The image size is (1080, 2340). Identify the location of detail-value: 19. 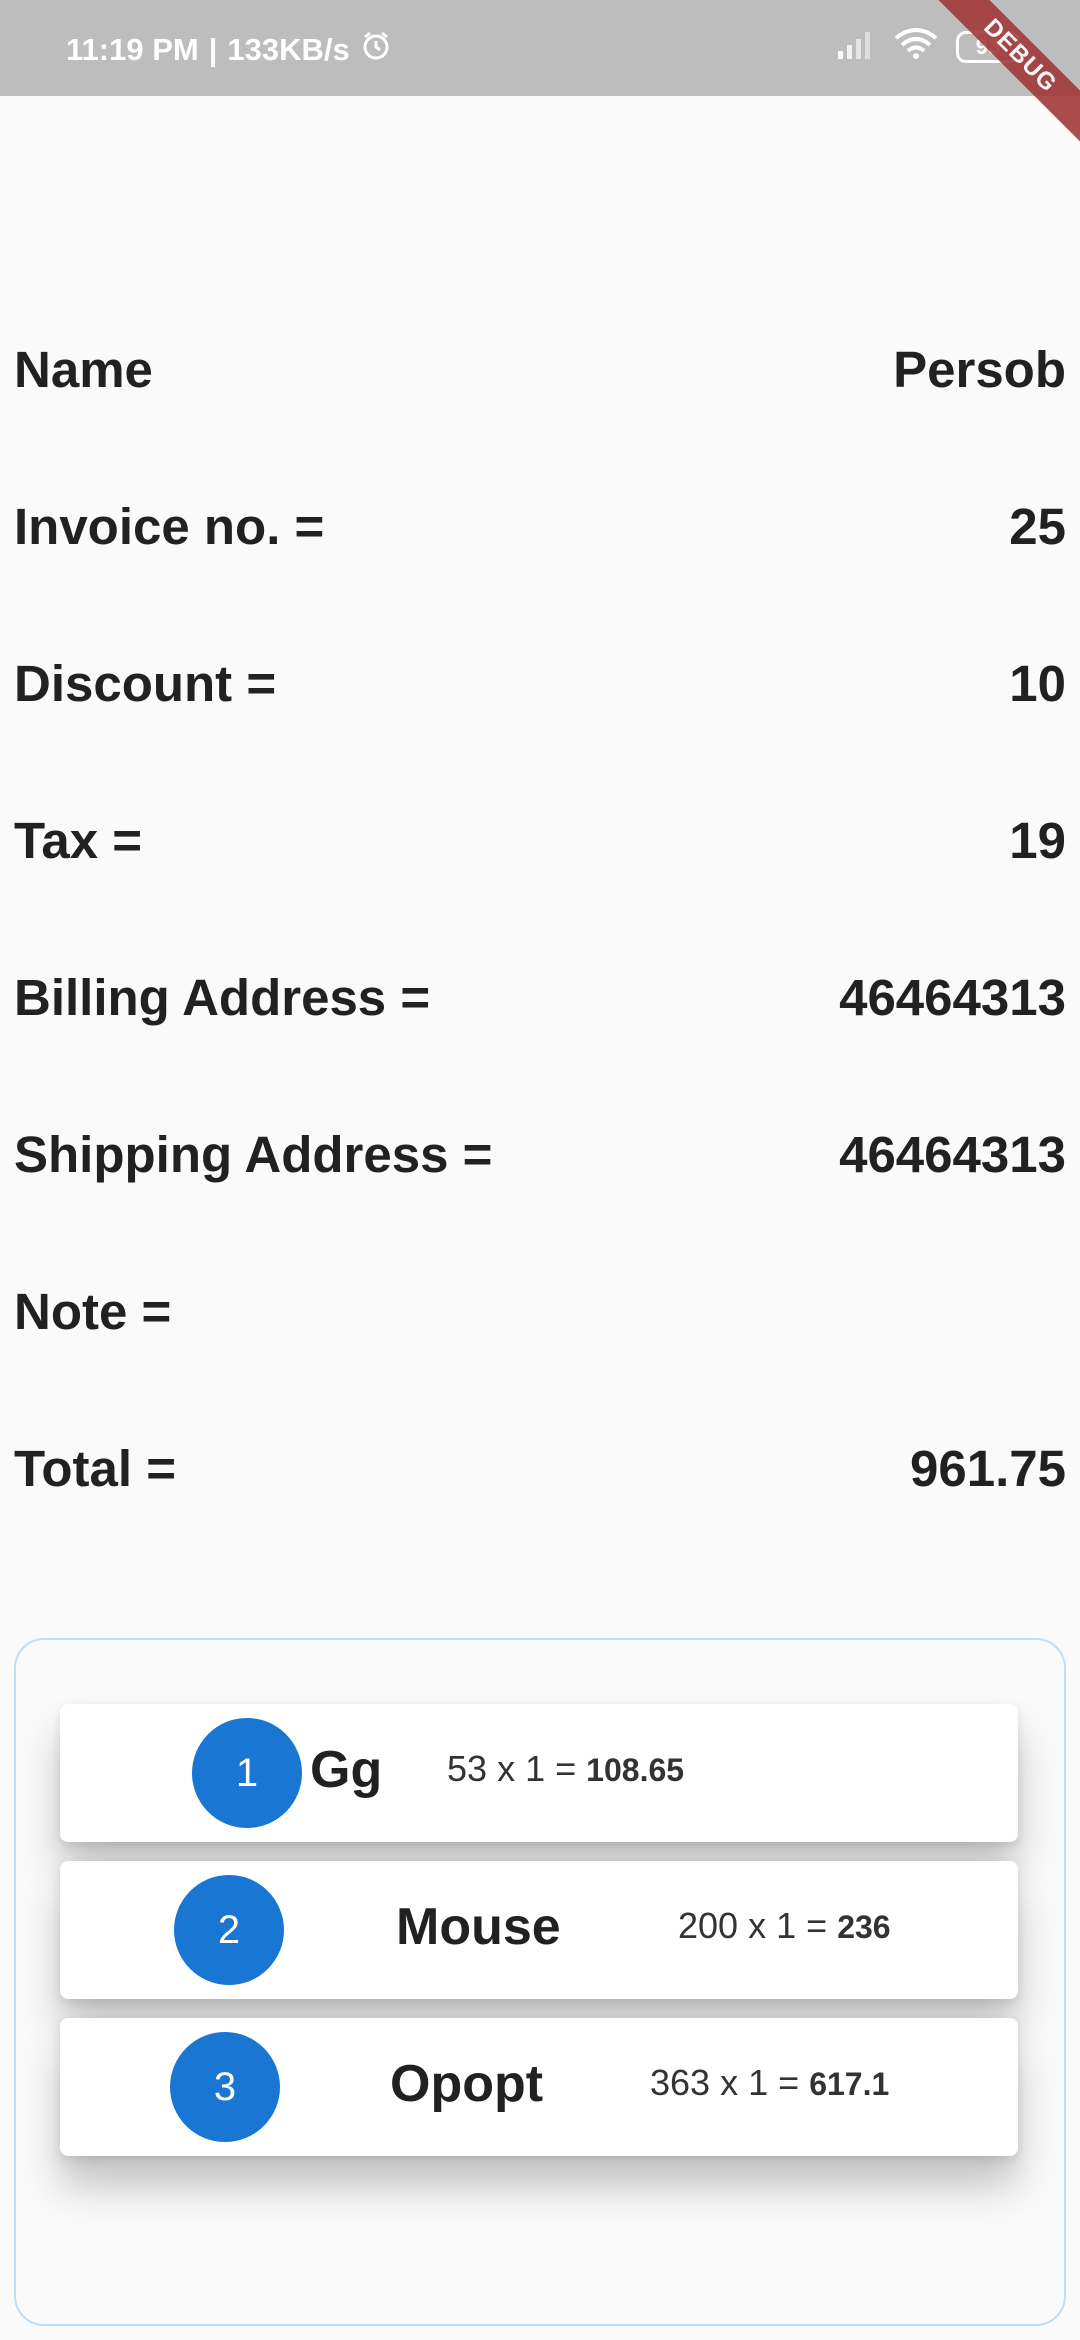
(1037, 840).